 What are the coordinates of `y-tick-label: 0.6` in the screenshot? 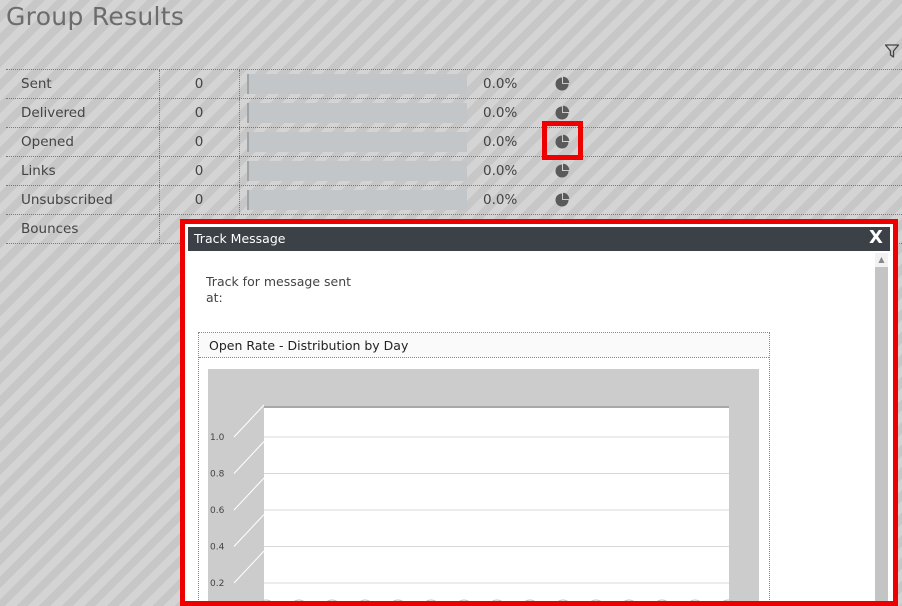 It's located at (217, 511).